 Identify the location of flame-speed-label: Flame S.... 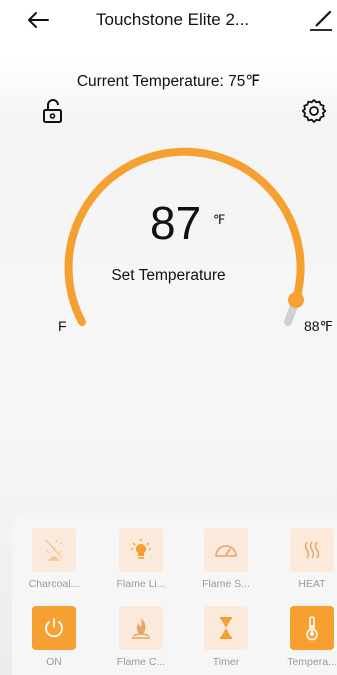
(226, 584).